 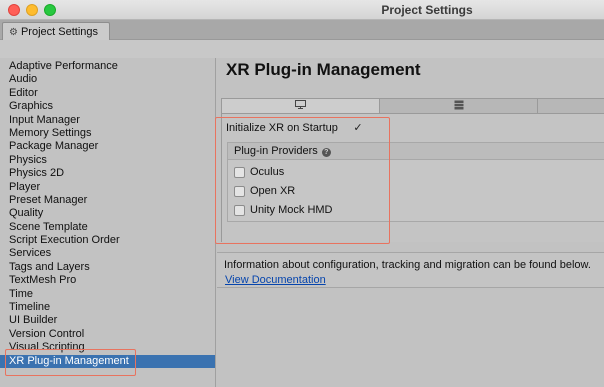 I want to click on window-titlebar: Project Settings, so click(x=302, y=10).